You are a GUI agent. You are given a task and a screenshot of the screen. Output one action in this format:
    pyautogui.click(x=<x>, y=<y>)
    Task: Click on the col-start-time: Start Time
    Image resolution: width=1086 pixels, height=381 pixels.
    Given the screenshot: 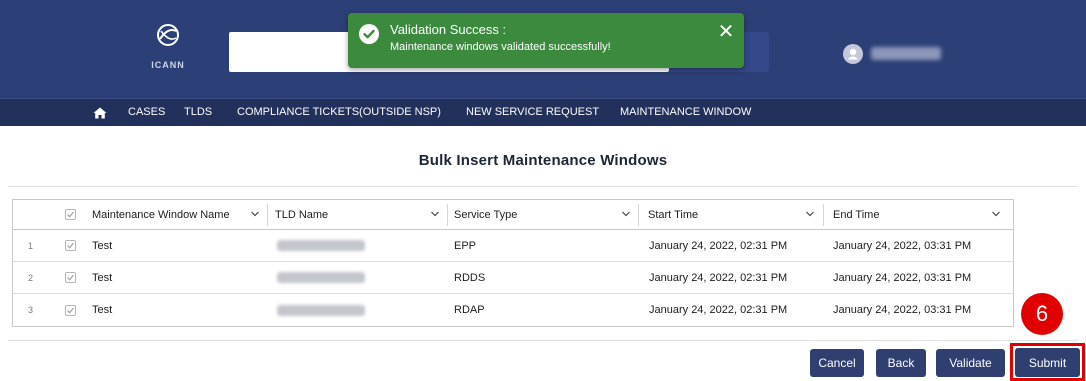 What is the action you would take?
    pyautogui.click(x=673, y=214)
    